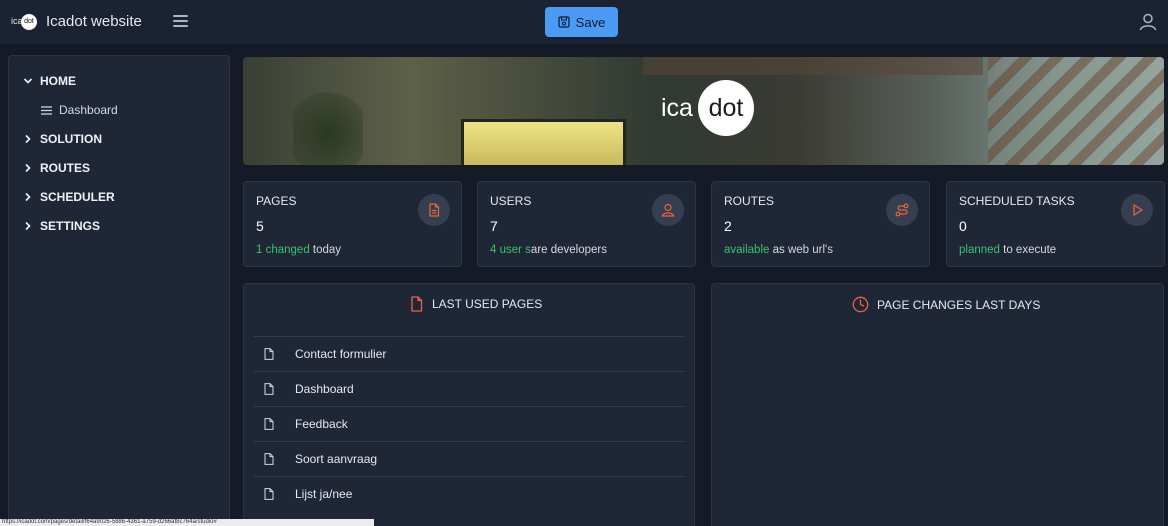 The height and width of the screenshot is (526, 1168). Describe the element at coordinates (590, 22) in the screenshot. I see `save-button-label: Save` at that location.